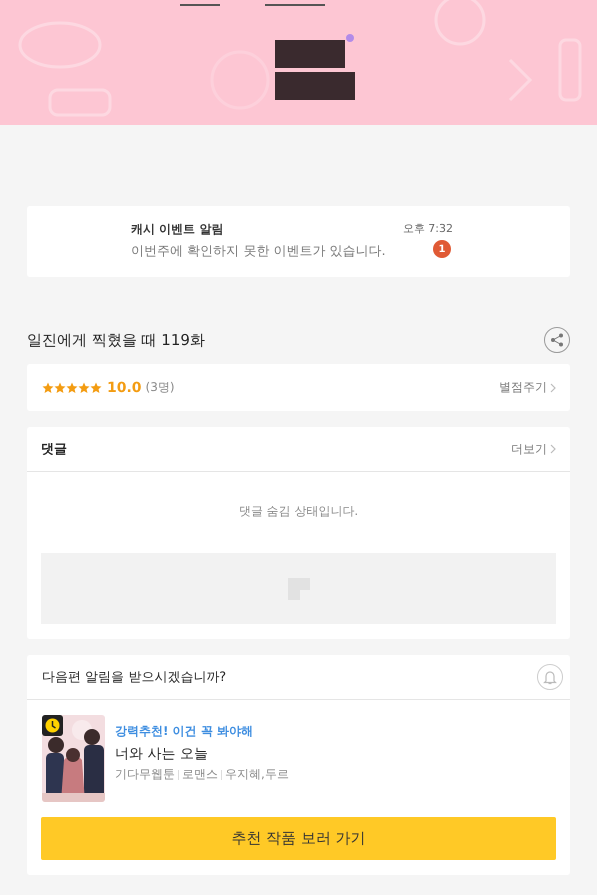  I want to click on recommendation-button: 추천 작품 보러 가기, so click(298, 838).